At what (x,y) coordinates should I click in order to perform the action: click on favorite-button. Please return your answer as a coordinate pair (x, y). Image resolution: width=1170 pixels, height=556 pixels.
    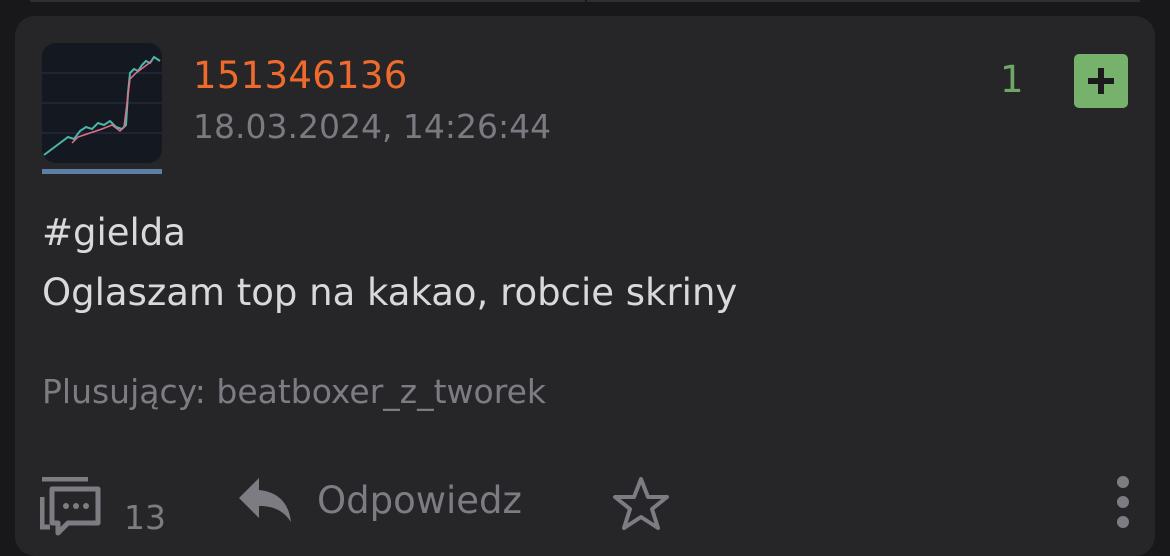
    Looking at the image, I should click on (641, 504).